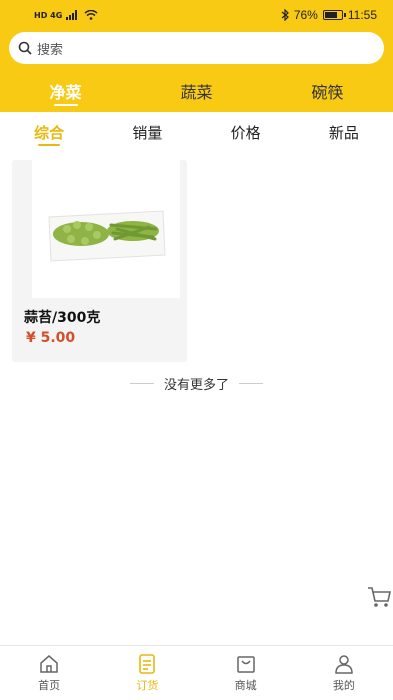 This screenshot has width=393, height=700. What do you see at coordinates (196, 48) in the screenshot?
I see `search-input: 搜索` at bounding box center [196, 48].